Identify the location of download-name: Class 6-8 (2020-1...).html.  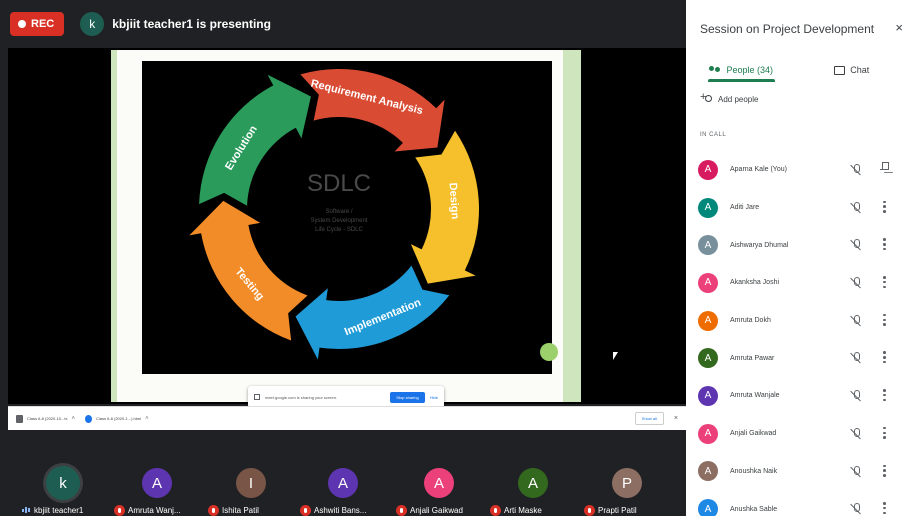
(118, 418).